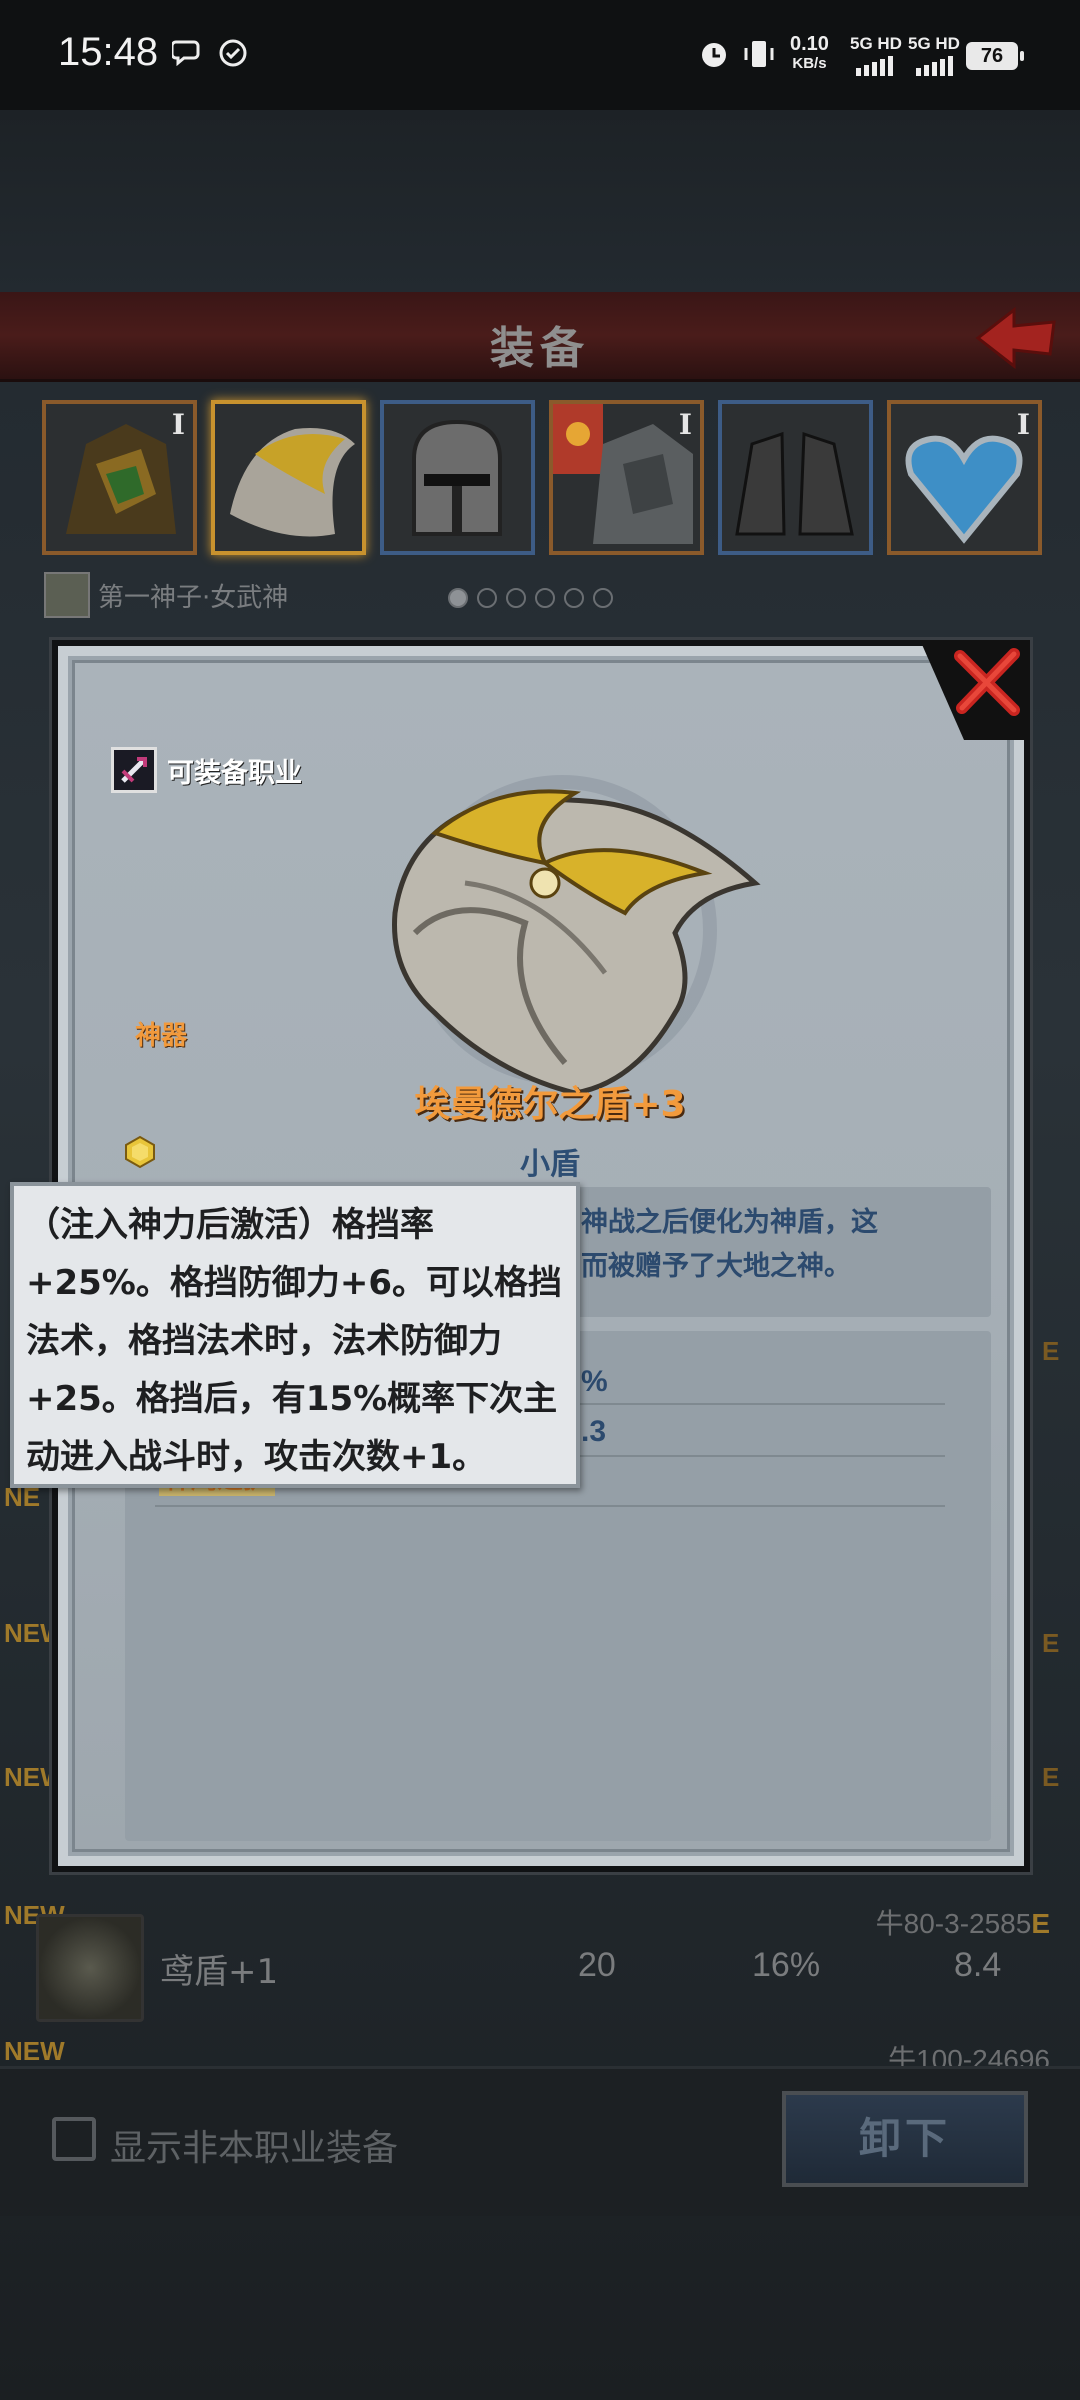 The width and height of the screenshot is (1080, 2400). Describe the element at coordinates (953, 1923) in the screenshot. I see `item-code-text: 牛80-3-2585` at that location.